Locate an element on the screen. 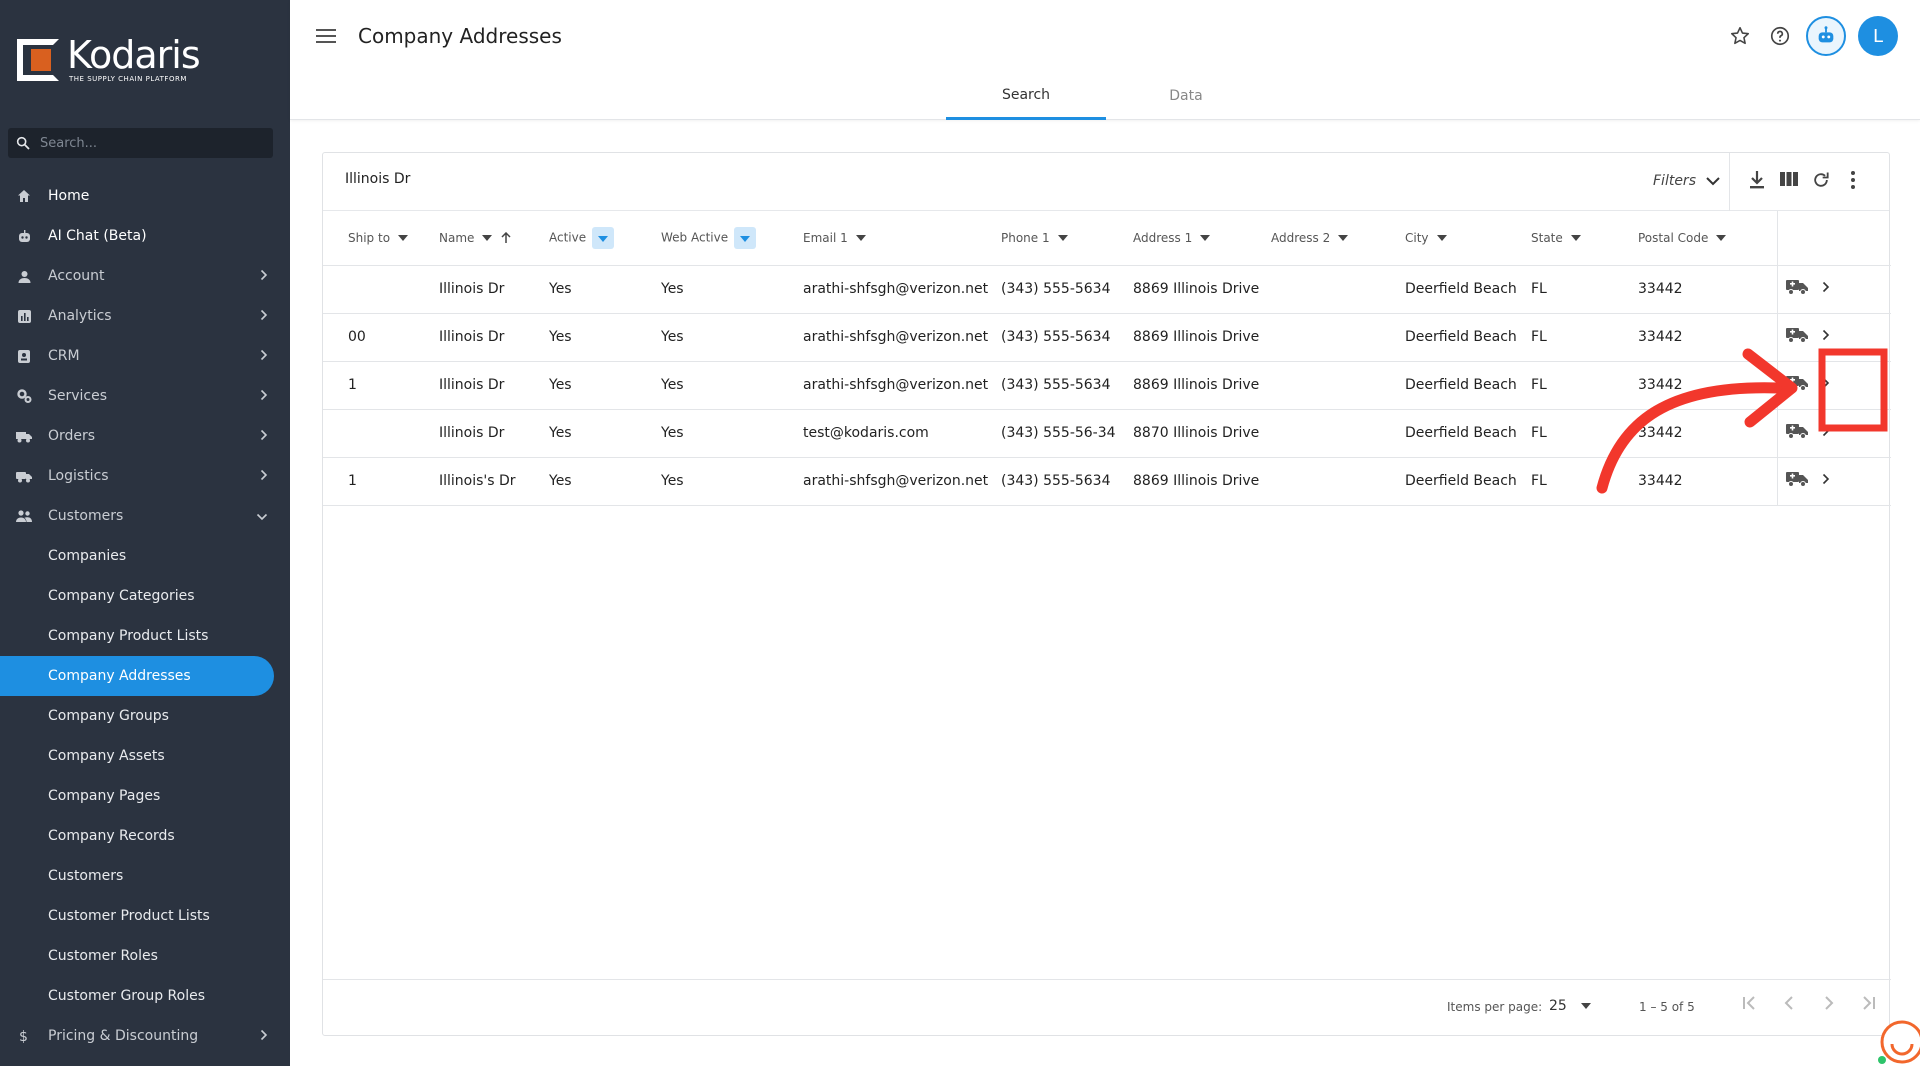 This screenshot has width=1920, height=1066. sidebar-subitem-companies: Companies is located at coordinates (145, 556).